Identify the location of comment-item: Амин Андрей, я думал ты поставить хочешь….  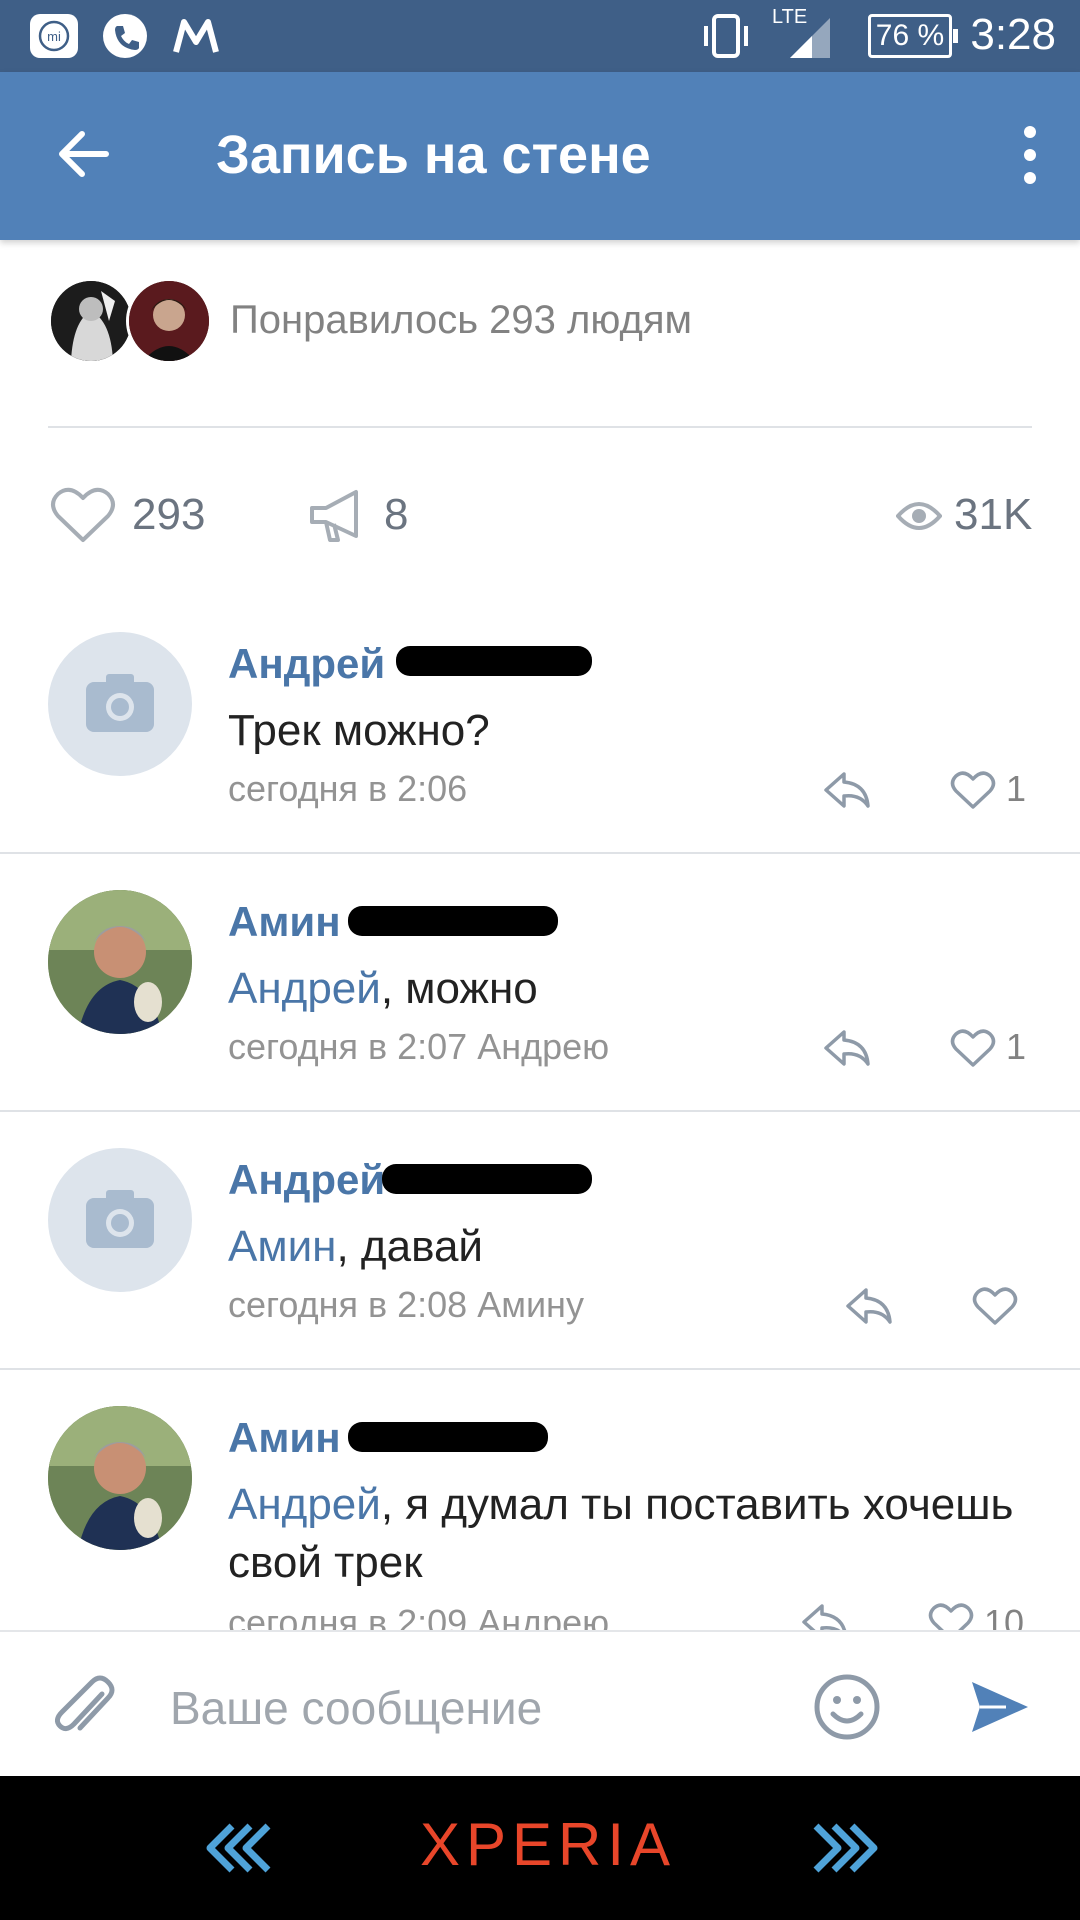
(540, 1517).